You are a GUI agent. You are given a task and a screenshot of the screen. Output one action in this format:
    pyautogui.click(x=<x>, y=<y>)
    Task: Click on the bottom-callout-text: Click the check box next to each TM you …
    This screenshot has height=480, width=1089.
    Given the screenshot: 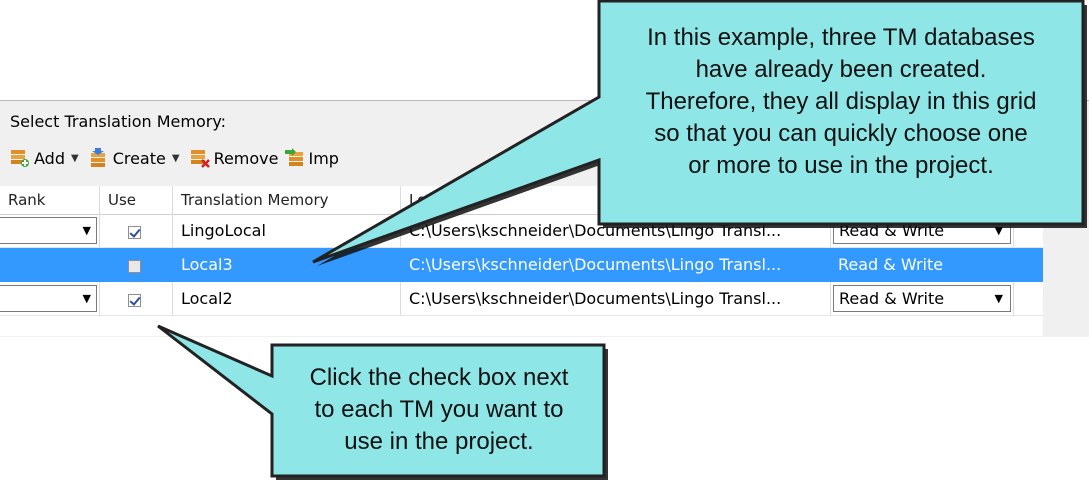 What is the action you would take?
    pyautogui.click(x=439, y=410)
    